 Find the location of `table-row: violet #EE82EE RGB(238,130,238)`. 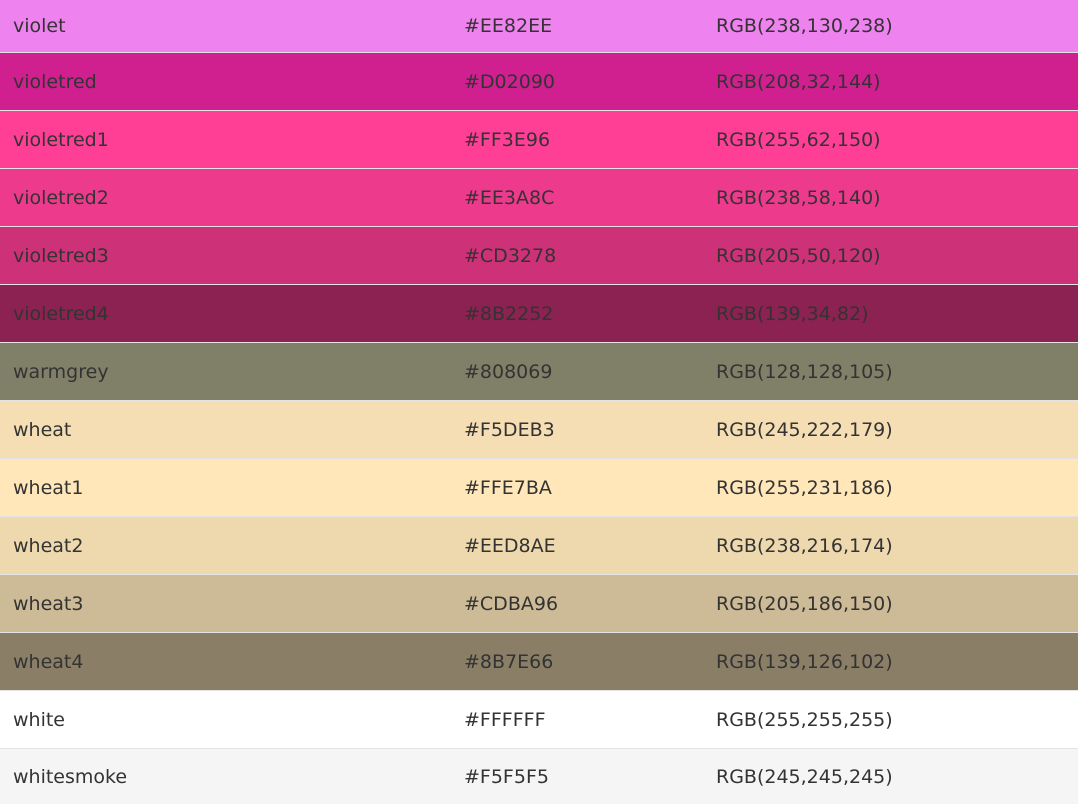

table-row: violet #EE82EE RGB(238,130,238) is located at coordinates (539, 26).